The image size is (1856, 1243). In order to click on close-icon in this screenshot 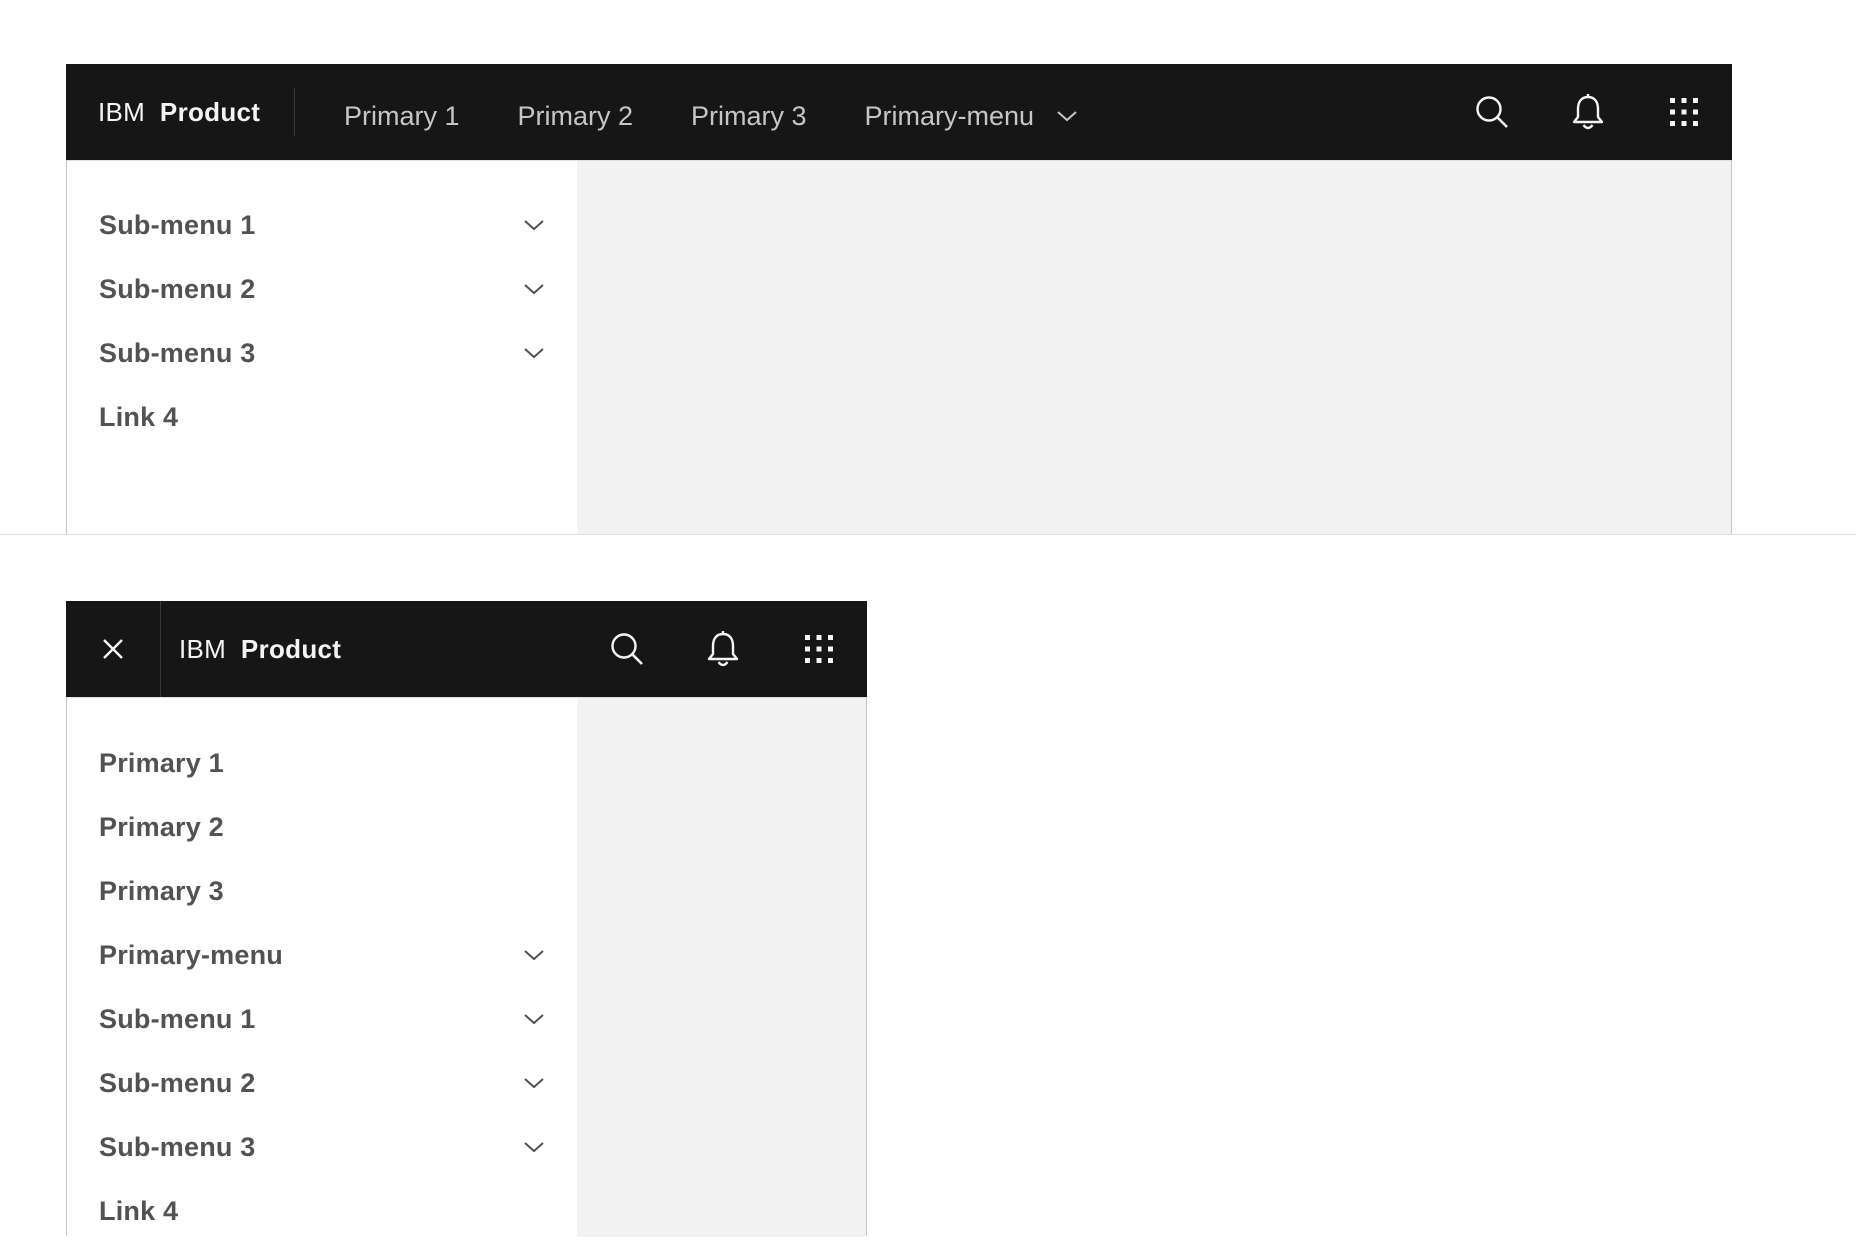, I will do `click(113, 649)`.